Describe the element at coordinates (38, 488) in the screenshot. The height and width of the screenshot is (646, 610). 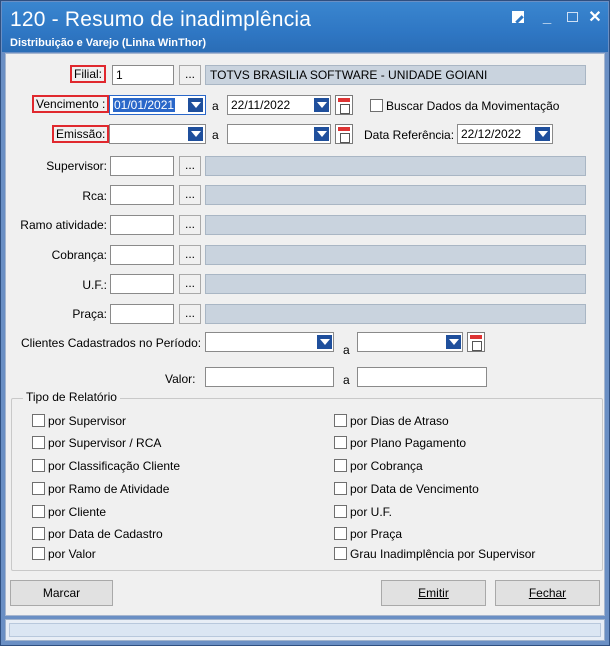
I see `por-ramo-atividade-checkbox` at that location.